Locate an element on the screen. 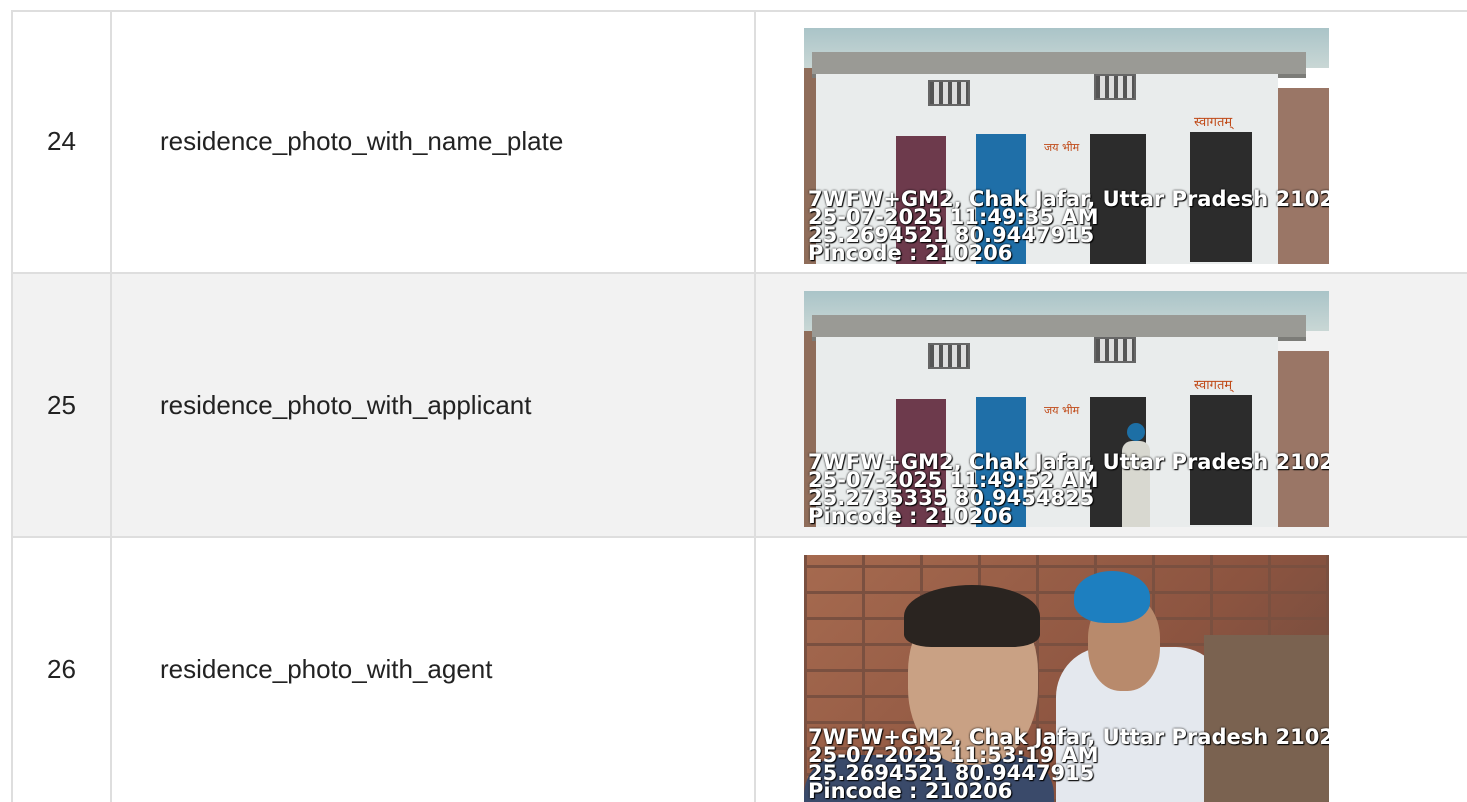 The image size is (1467, 802). row-number: 24 is located at coordinates (61, 141).